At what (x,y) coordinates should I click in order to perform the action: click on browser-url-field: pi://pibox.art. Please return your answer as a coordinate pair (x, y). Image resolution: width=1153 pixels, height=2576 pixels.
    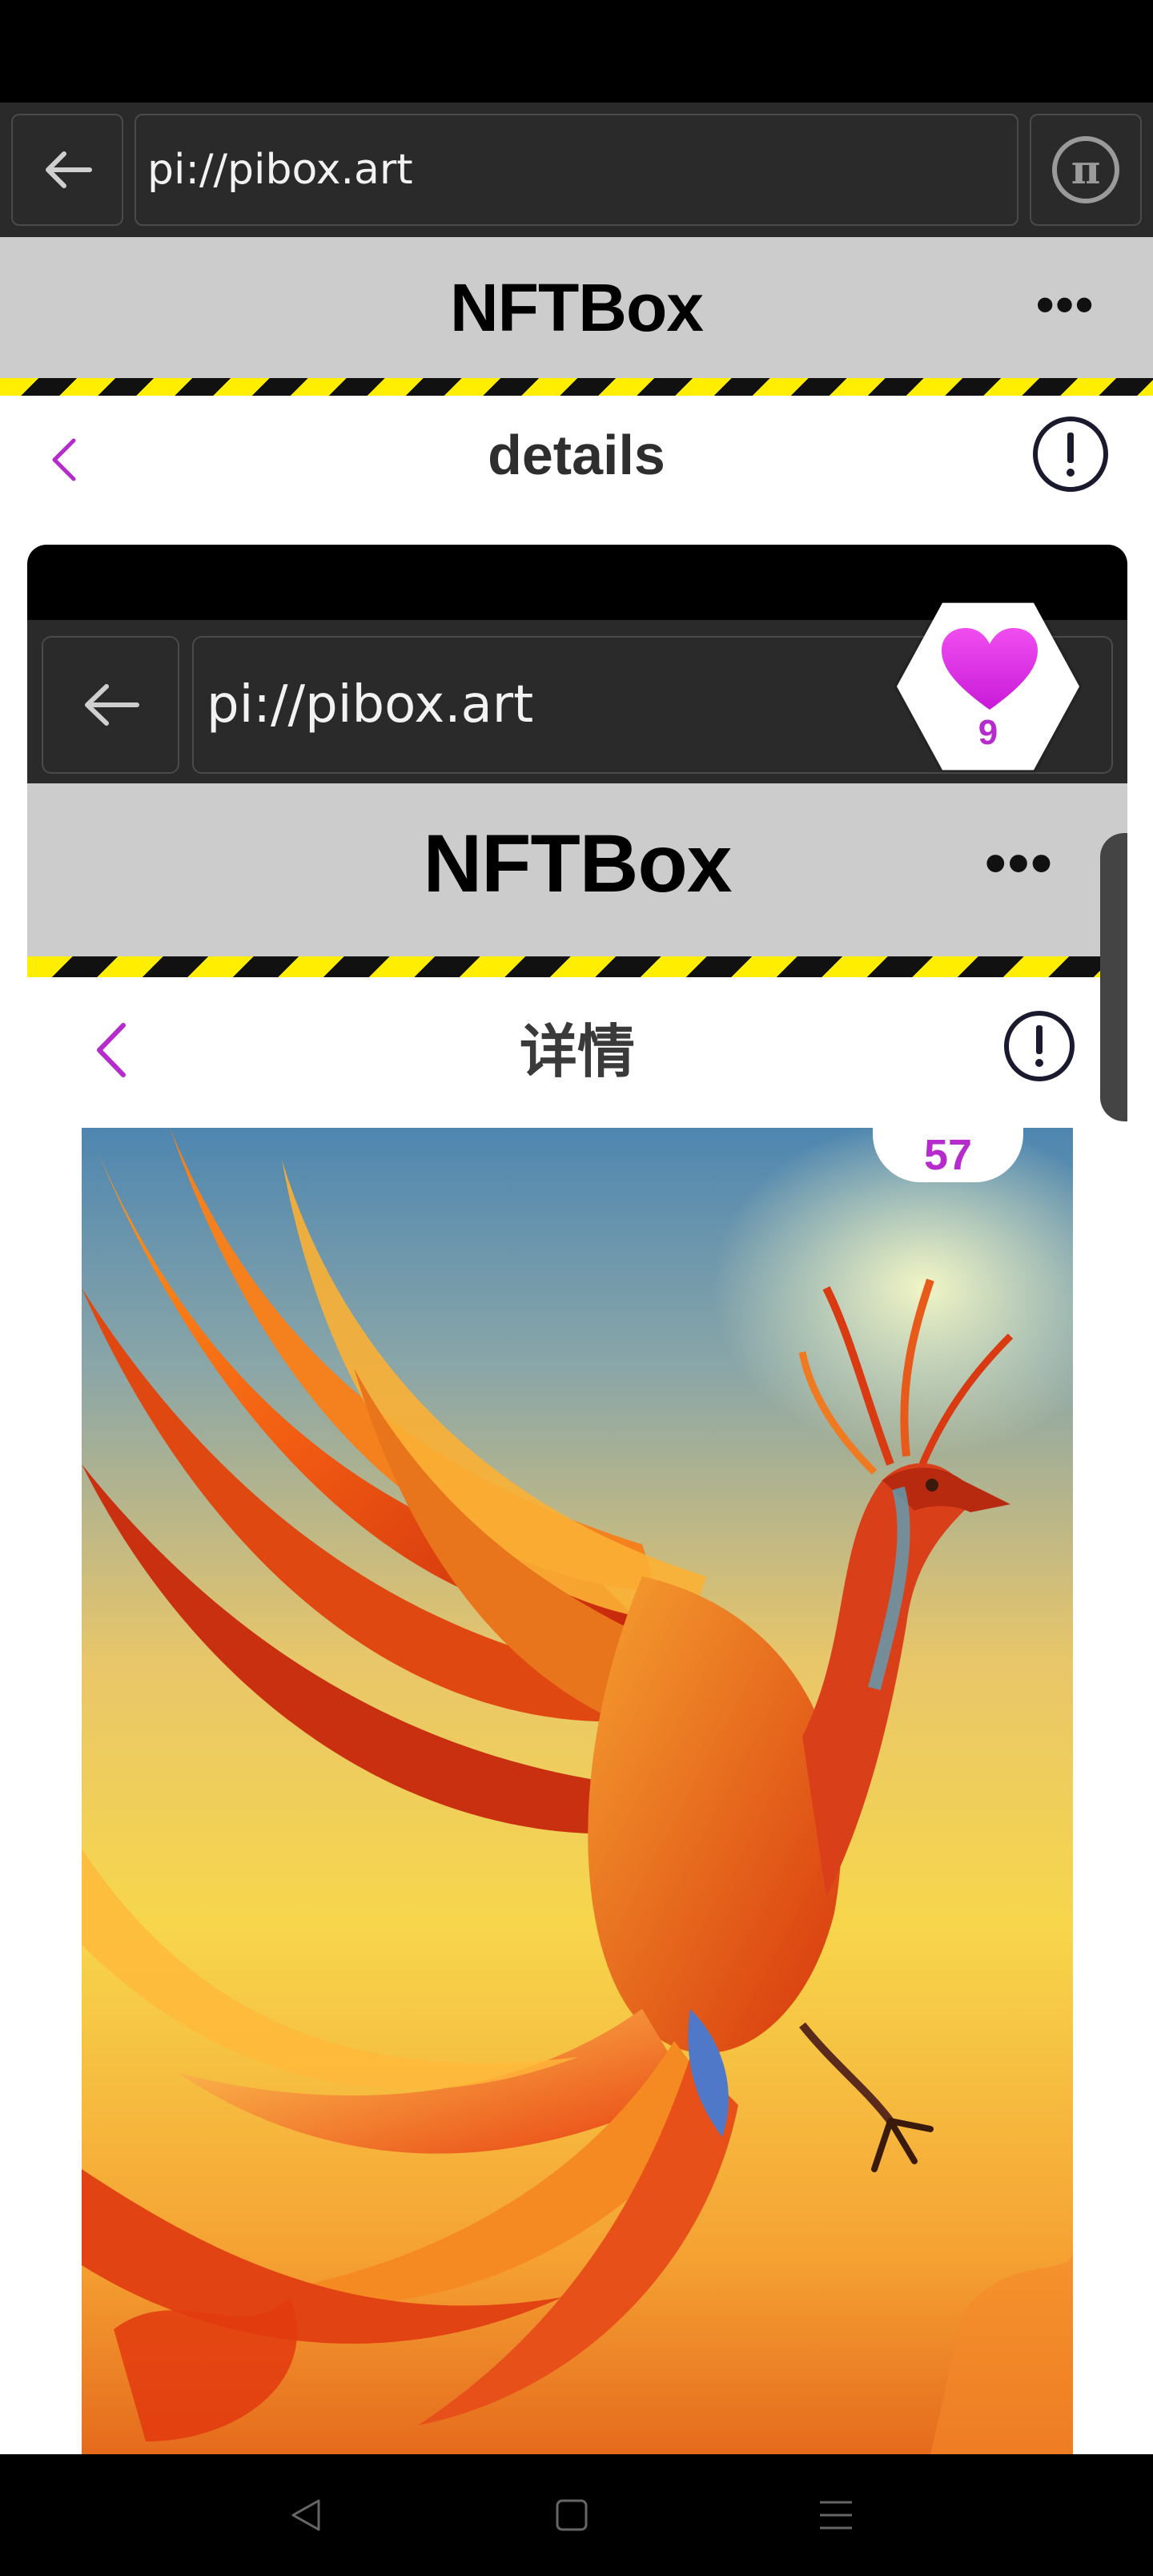
    Looking at the image, I should click on (576, 170).